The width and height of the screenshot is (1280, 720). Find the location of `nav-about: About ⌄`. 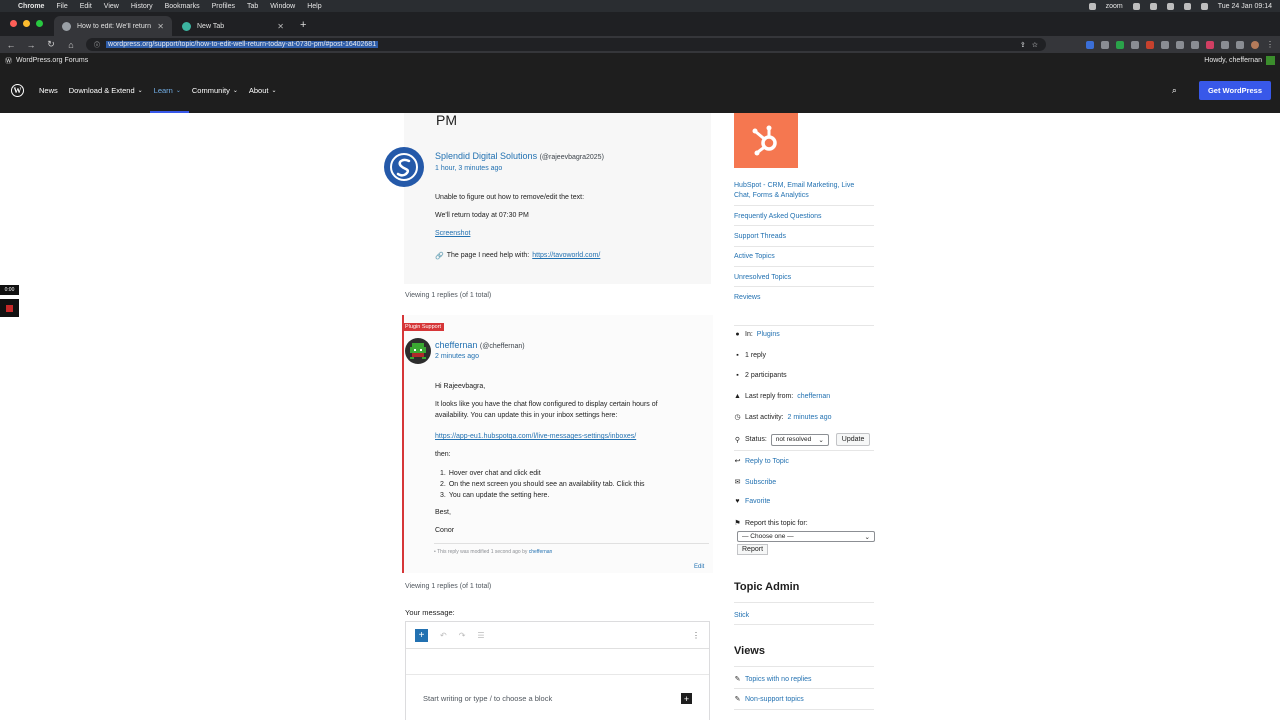

nav-about: About ⌄ is located at coordinates (263, 90).